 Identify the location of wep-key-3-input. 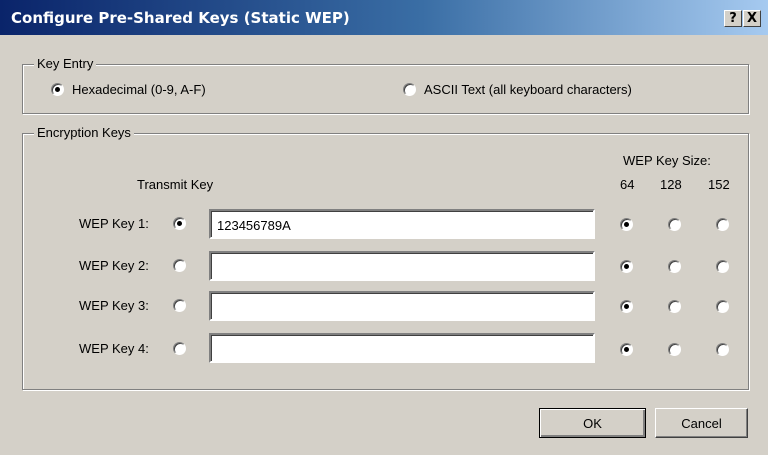
(402, 306).